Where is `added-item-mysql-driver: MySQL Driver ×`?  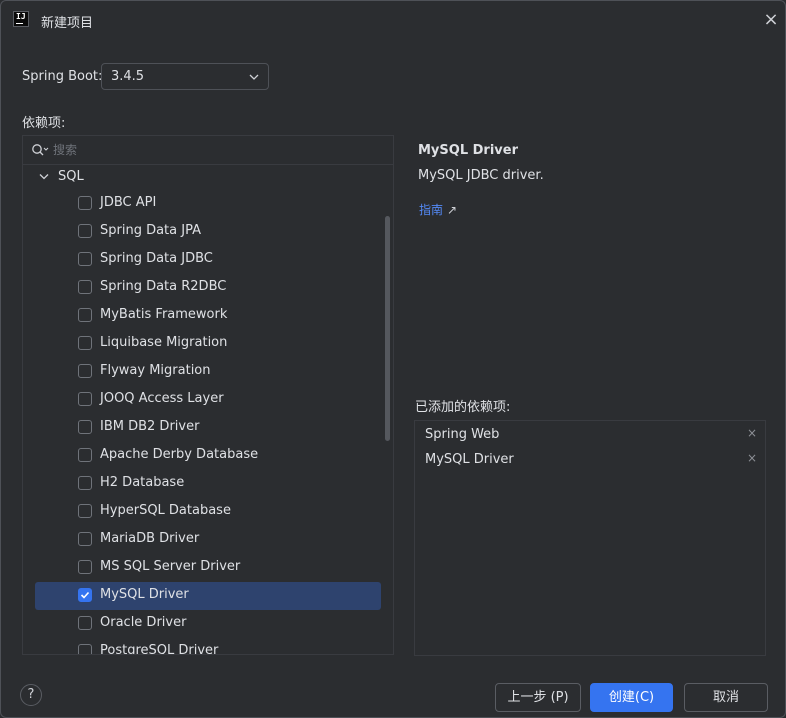 added-item-mysql-driver: MySQL Driver × is located at coordinates (590, 460).